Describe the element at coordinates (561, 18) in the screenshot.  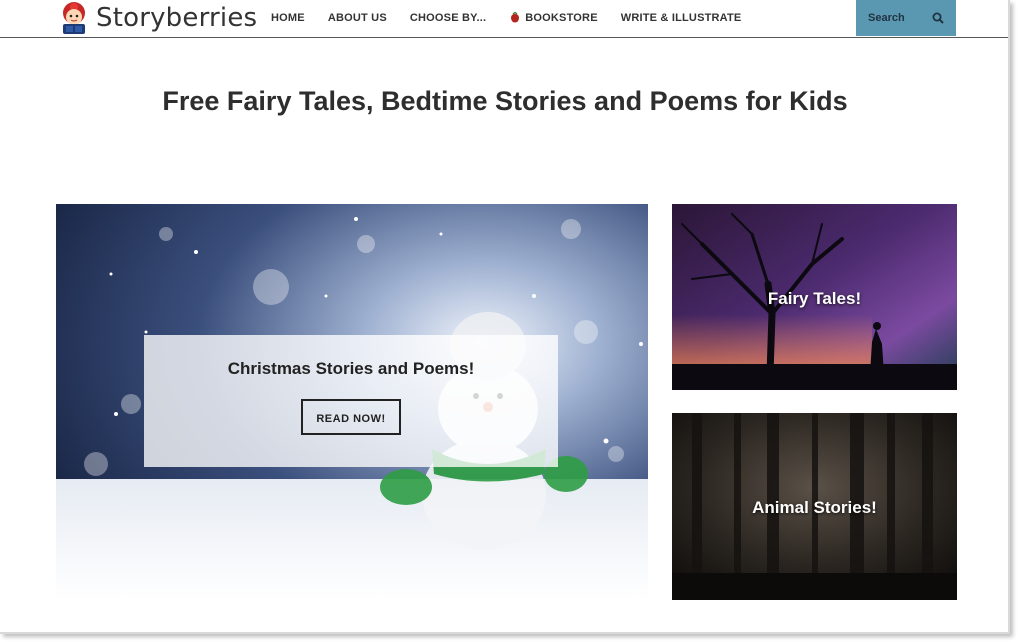
I see `nav-bookstore-label: BOOKSTORE` at that location.